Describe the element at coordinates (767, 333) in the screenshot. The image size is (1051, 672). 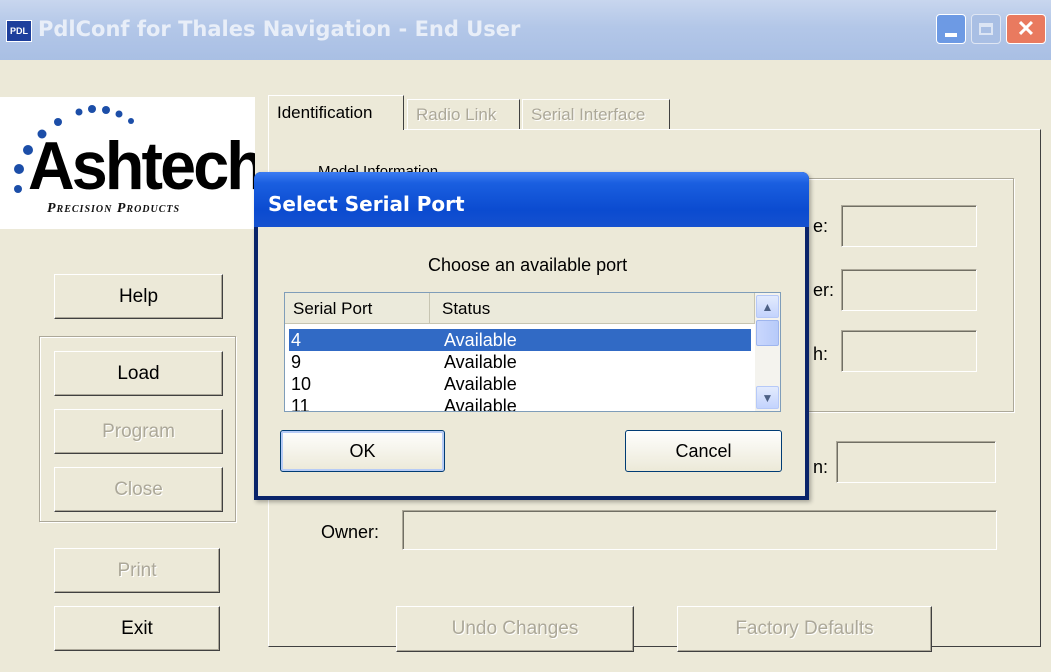
I see `scroll-thumb` at that location.